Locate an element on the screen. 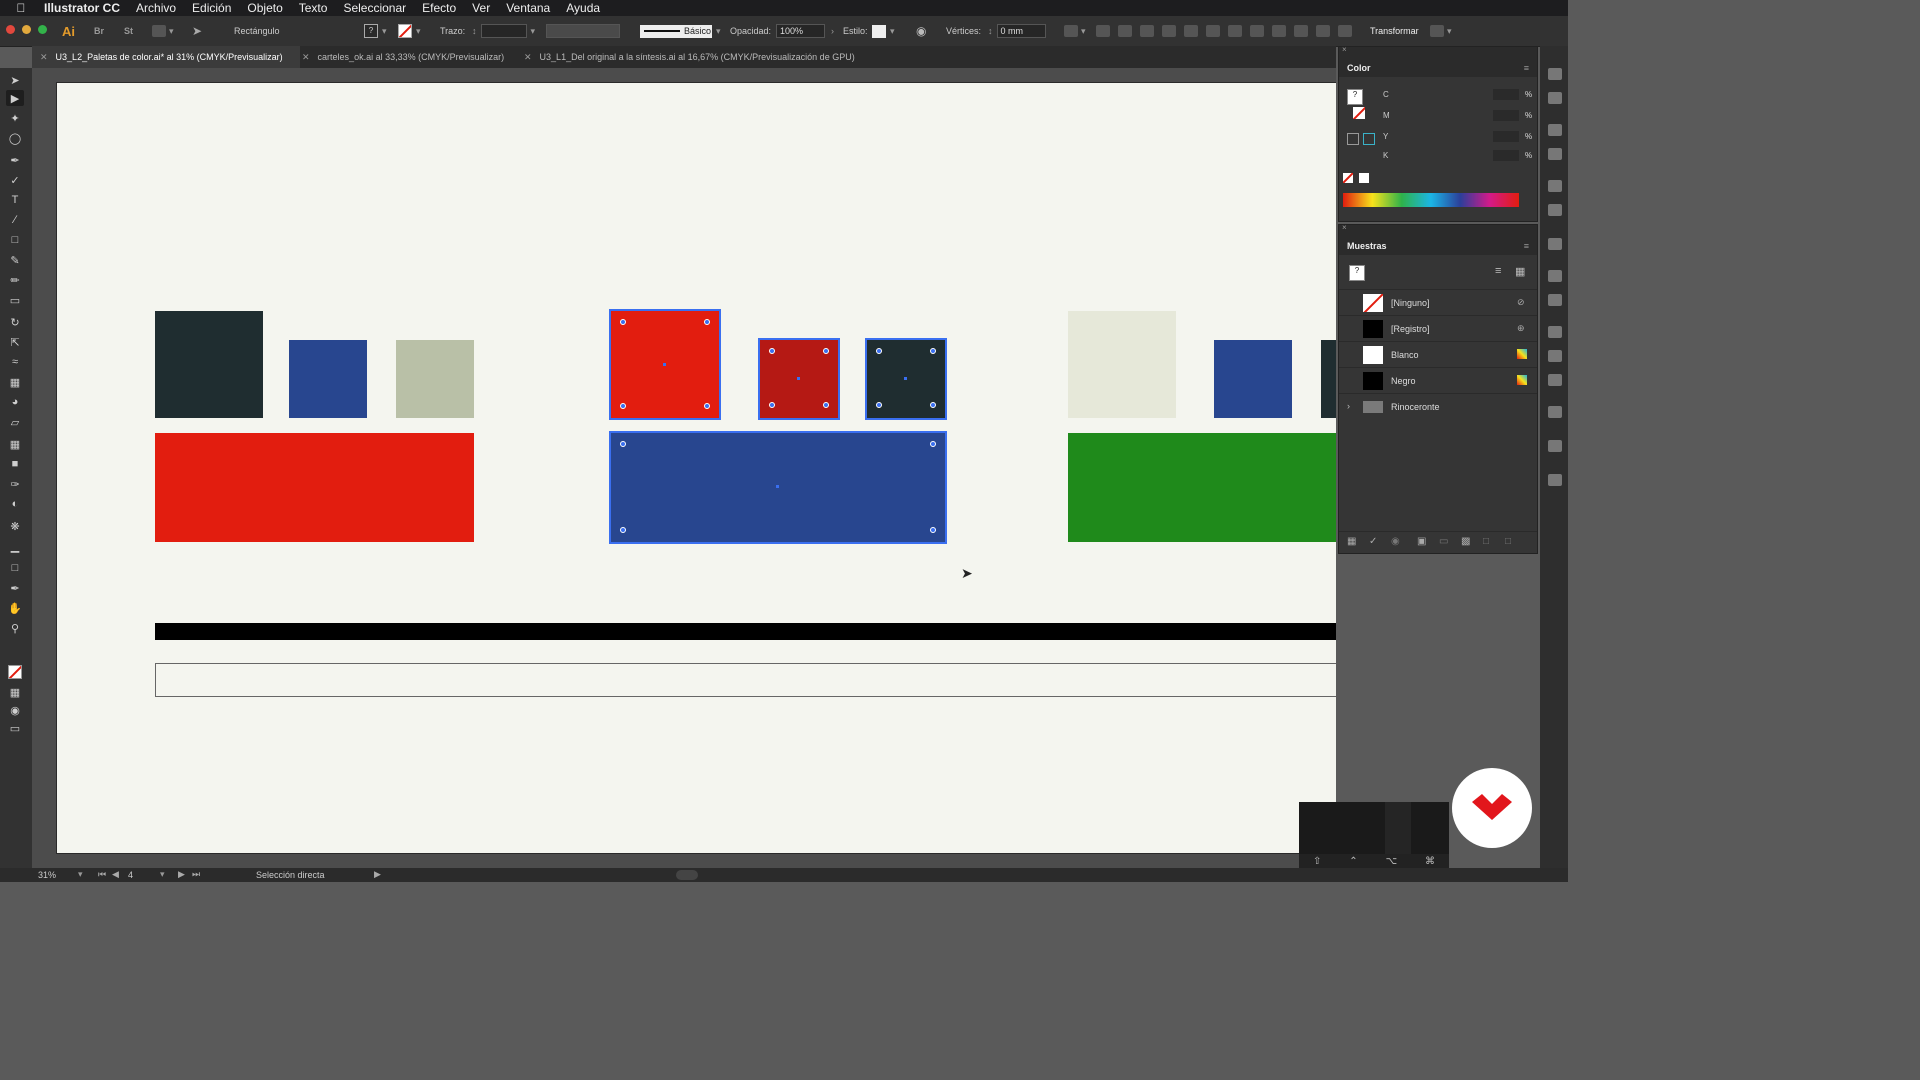  shaper-tool-icon: ✏ is located at coordinates (15, 280).